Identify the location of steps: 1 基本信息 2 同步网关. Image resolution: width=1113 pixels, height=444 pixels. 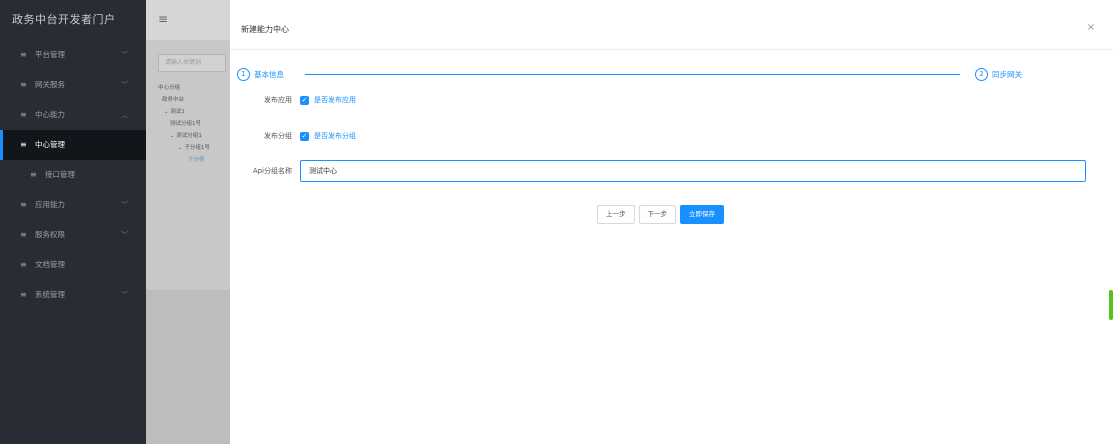
(647, 76).